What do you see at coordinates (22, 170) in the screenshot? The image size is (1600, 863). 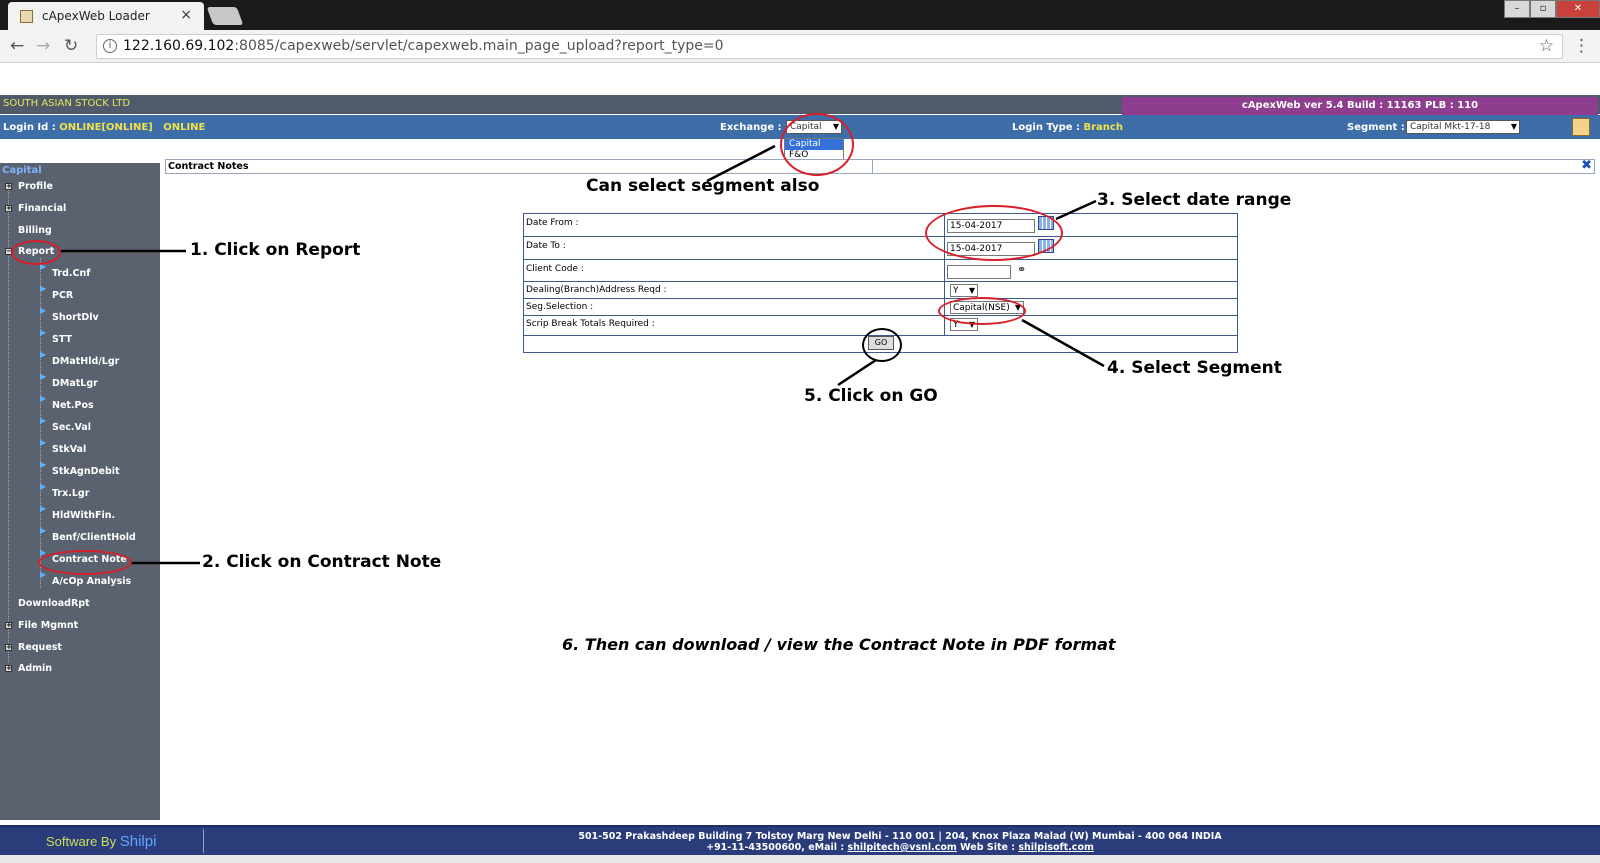 I see `sidebar-root-capital: Capital` at bounding box center [22, 170].